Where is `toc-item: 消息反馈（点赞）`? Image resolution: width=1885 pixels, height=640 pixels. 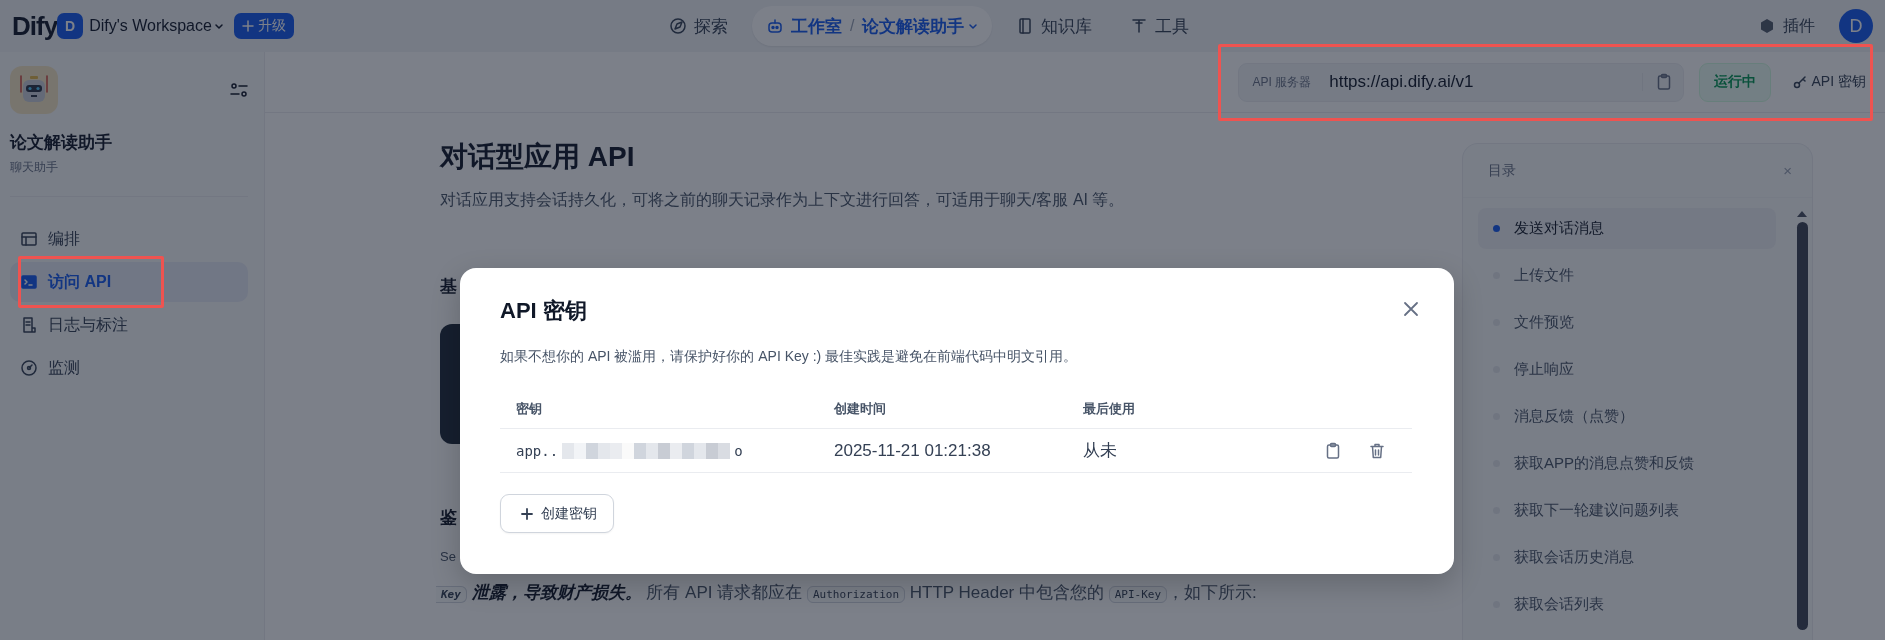 toc-item: 消息反馈（点赞） is located at coordinates (1627, 416).